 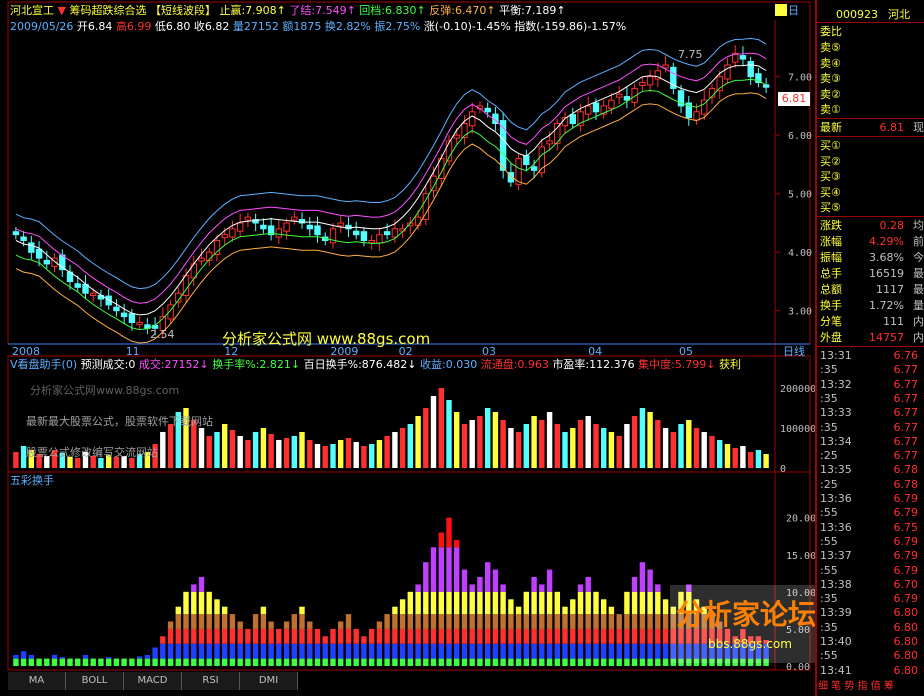 I want to click on scroll-up-icon, so click(x=781, y=10).